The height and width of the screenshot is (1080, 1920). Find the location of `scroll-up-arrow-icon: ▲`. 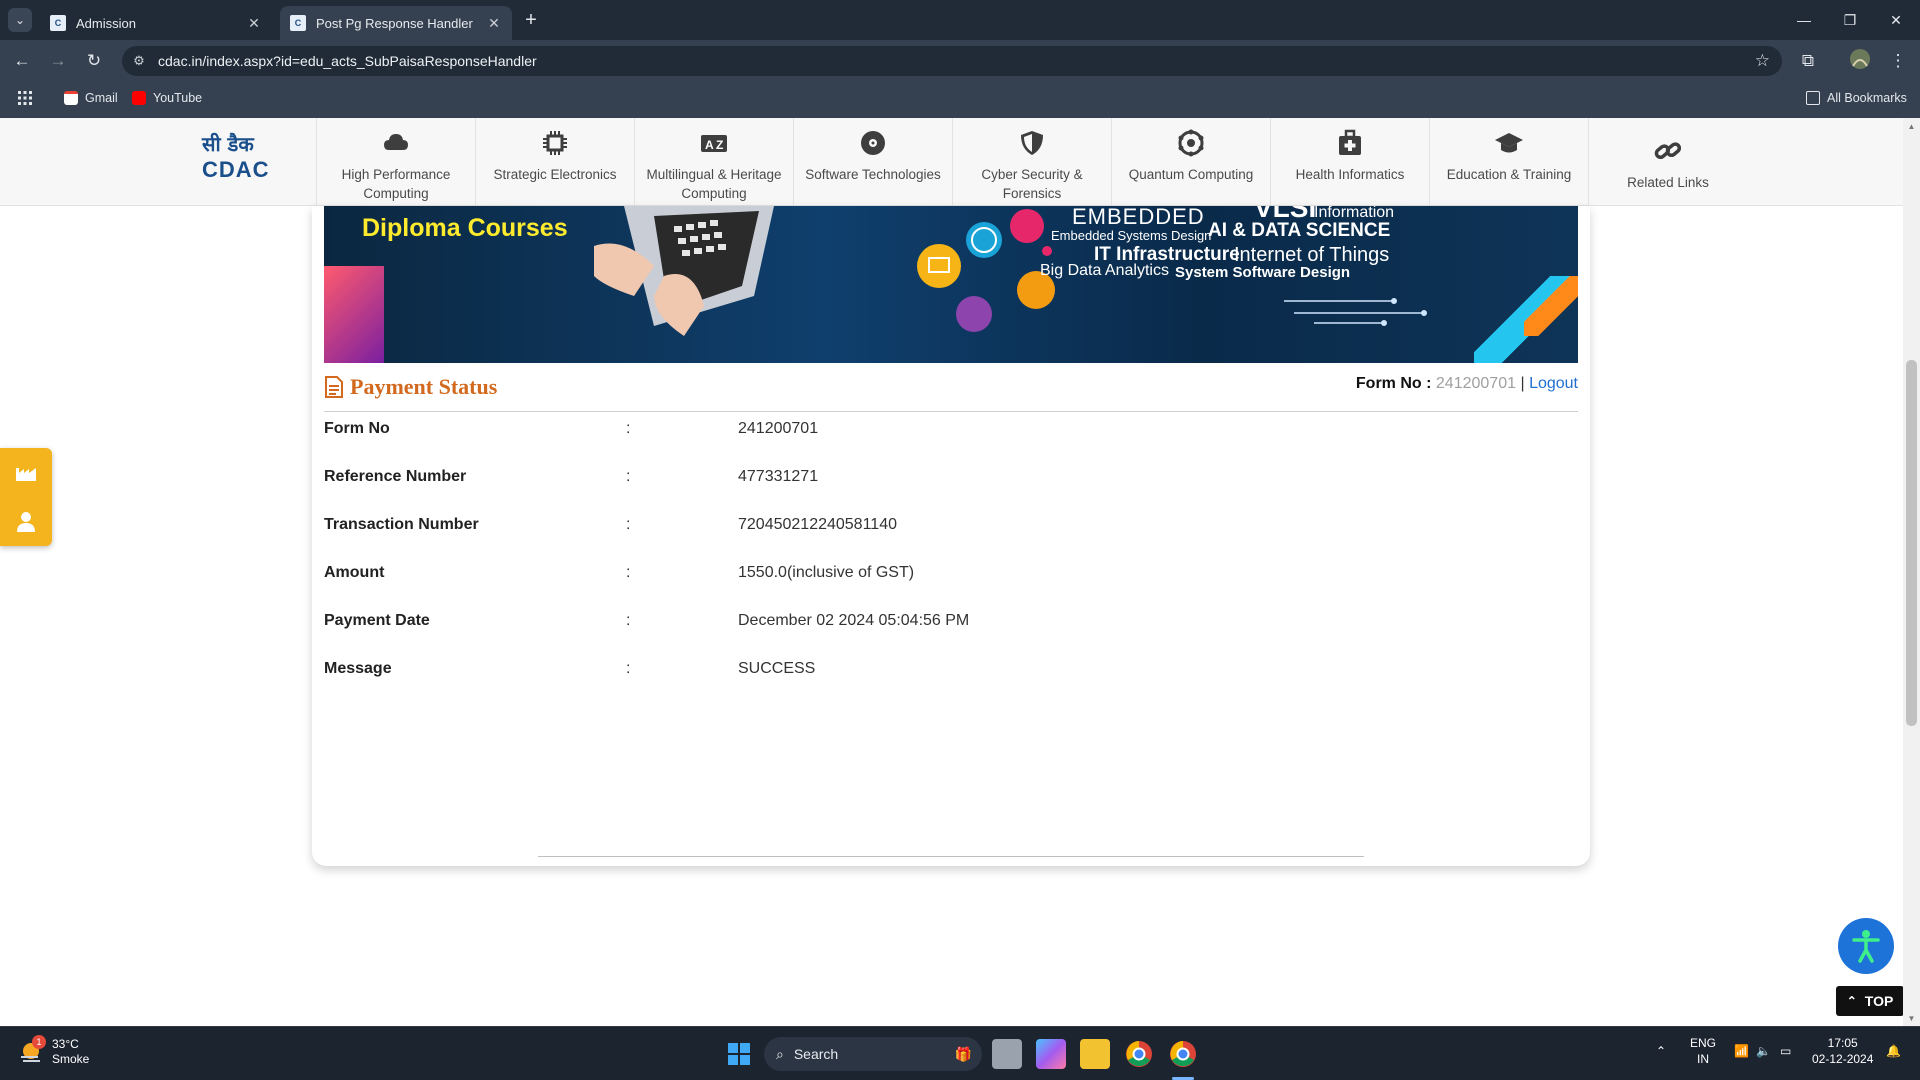

scroll-up-arrow-icon: ▲ is located at coordinates (1911, 127).